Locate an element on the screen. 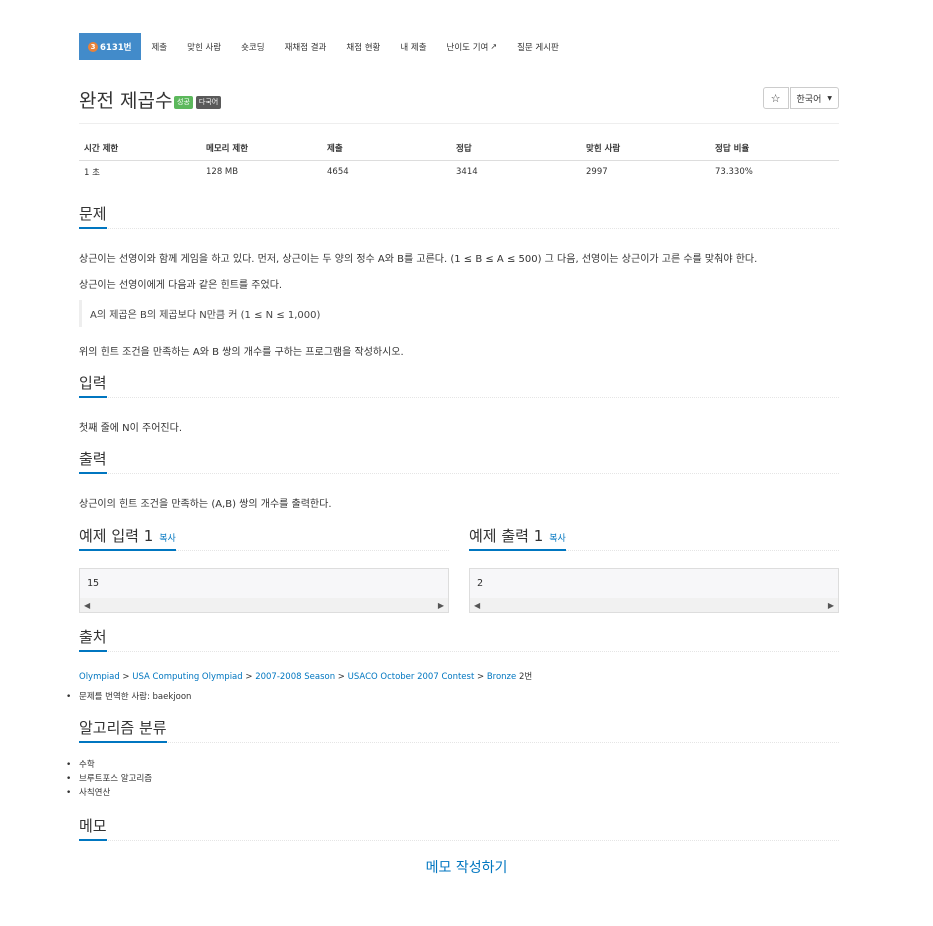 The image size is (933, 926). nav-submit: 제출 is located at coordinates (159, 46).